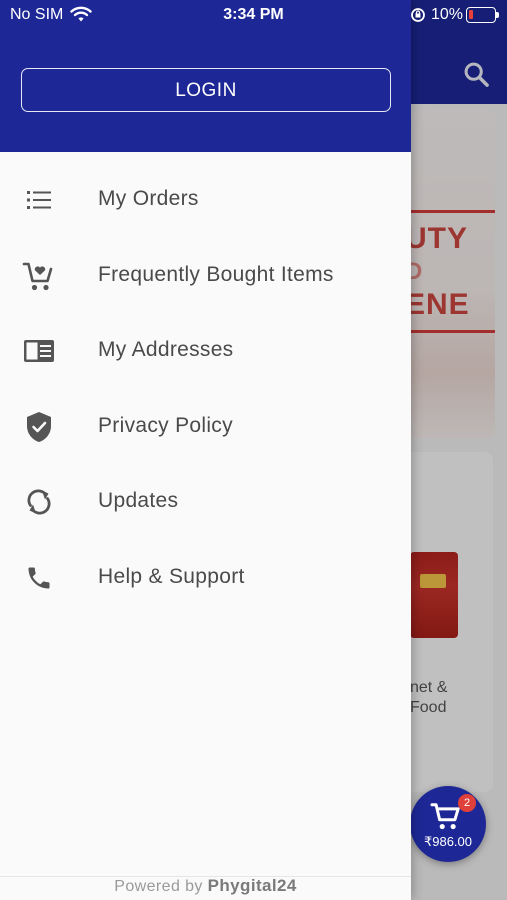 The image size is (507, 900). I want to click on menu-item-help-support: Help & Support, so click(205, 579).